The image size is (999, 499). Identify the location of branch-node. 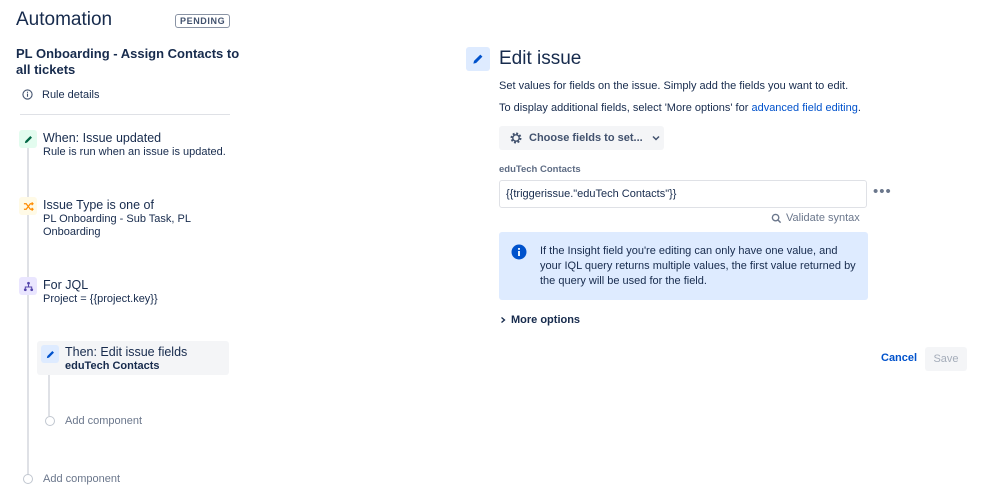
(28, 286).